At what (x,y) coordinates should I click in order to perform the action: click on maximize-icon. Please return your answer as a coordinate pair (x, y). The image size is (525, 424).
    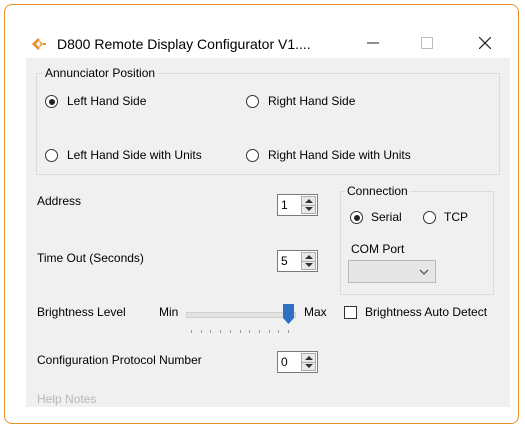
    Looking at the image, I should click on (427, 43).